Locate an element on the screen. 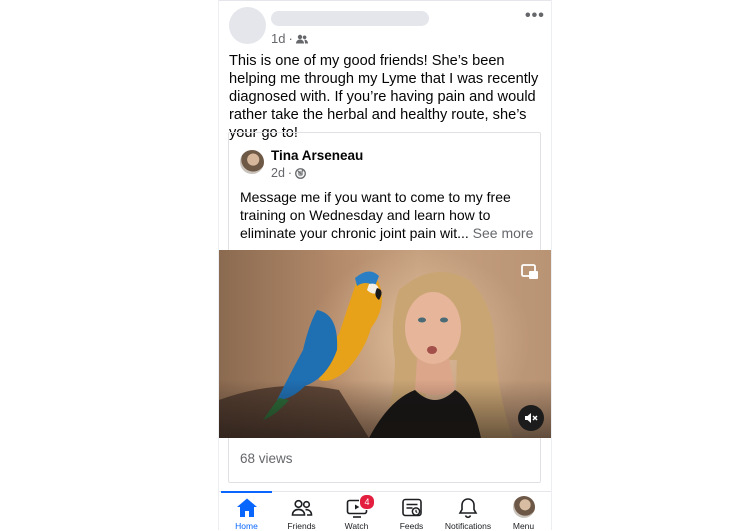 This screenshot has width=741, height=531. tab-menu: Menu is located at coordinates (523, 511).